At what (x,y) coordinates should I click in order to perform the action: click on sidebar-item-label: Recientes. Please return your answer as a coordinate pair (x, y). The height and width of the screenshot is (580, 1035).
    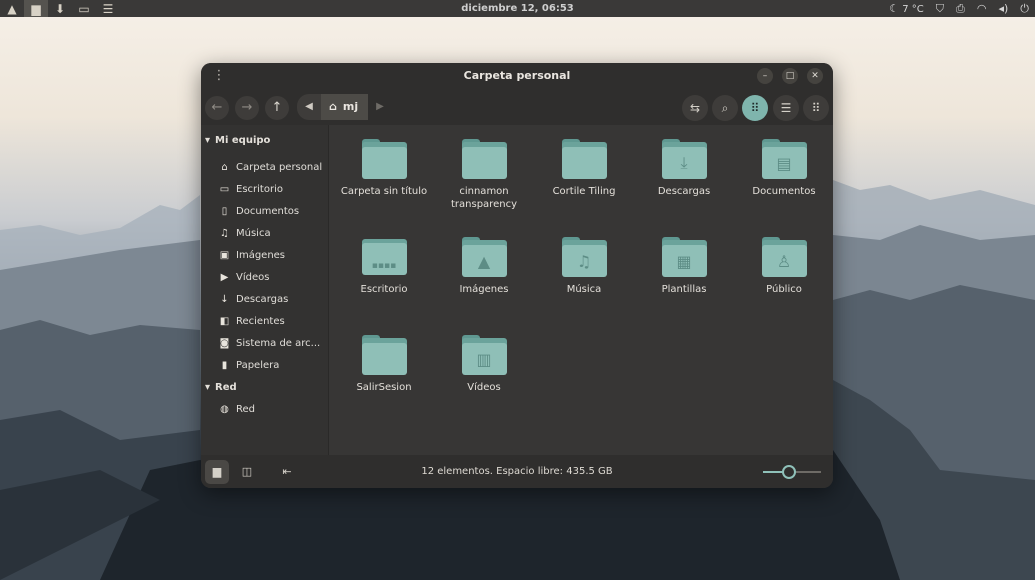
    Looking at the image, I should click on (260, 321).